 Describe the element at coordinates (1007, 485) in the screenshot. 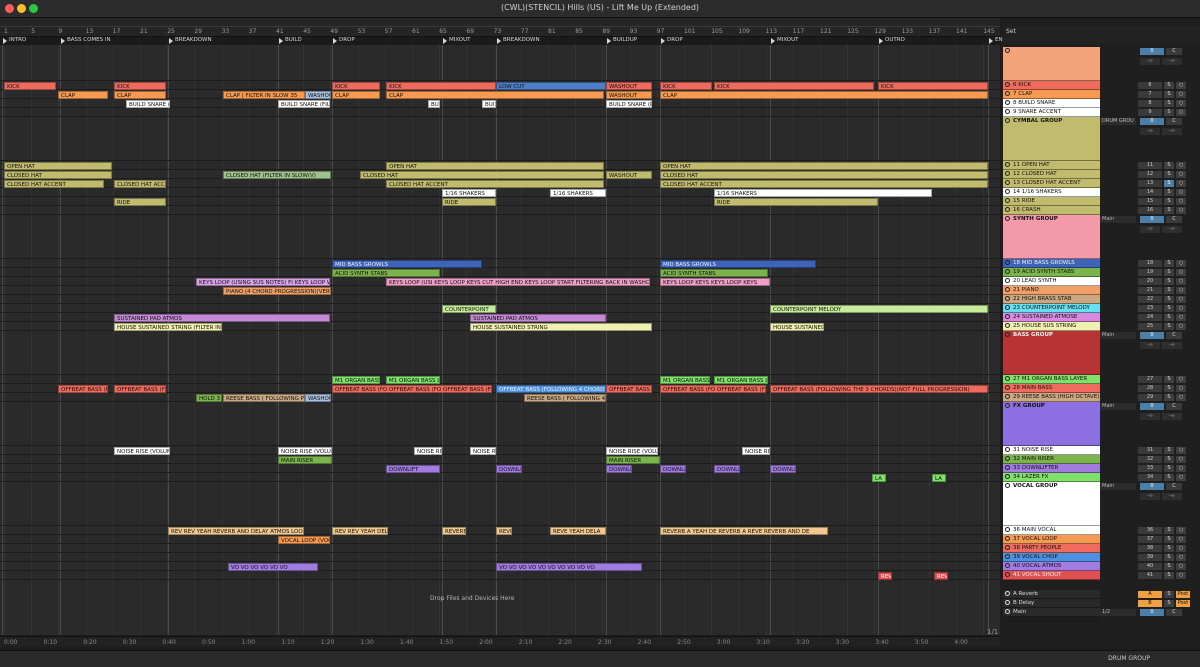

I see `group-fold-icon` at that location.